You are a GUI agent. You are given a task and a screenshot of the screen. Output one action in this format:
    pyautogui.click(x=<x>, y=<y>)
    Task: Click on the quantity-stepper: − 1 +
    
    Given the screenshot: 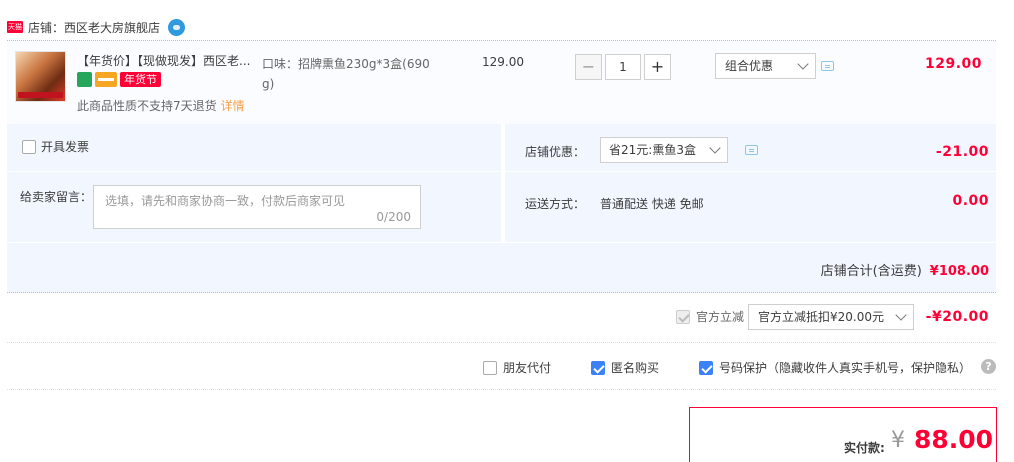 What is the action you would take?
    pyautogui.click(x=623, y=67)
    